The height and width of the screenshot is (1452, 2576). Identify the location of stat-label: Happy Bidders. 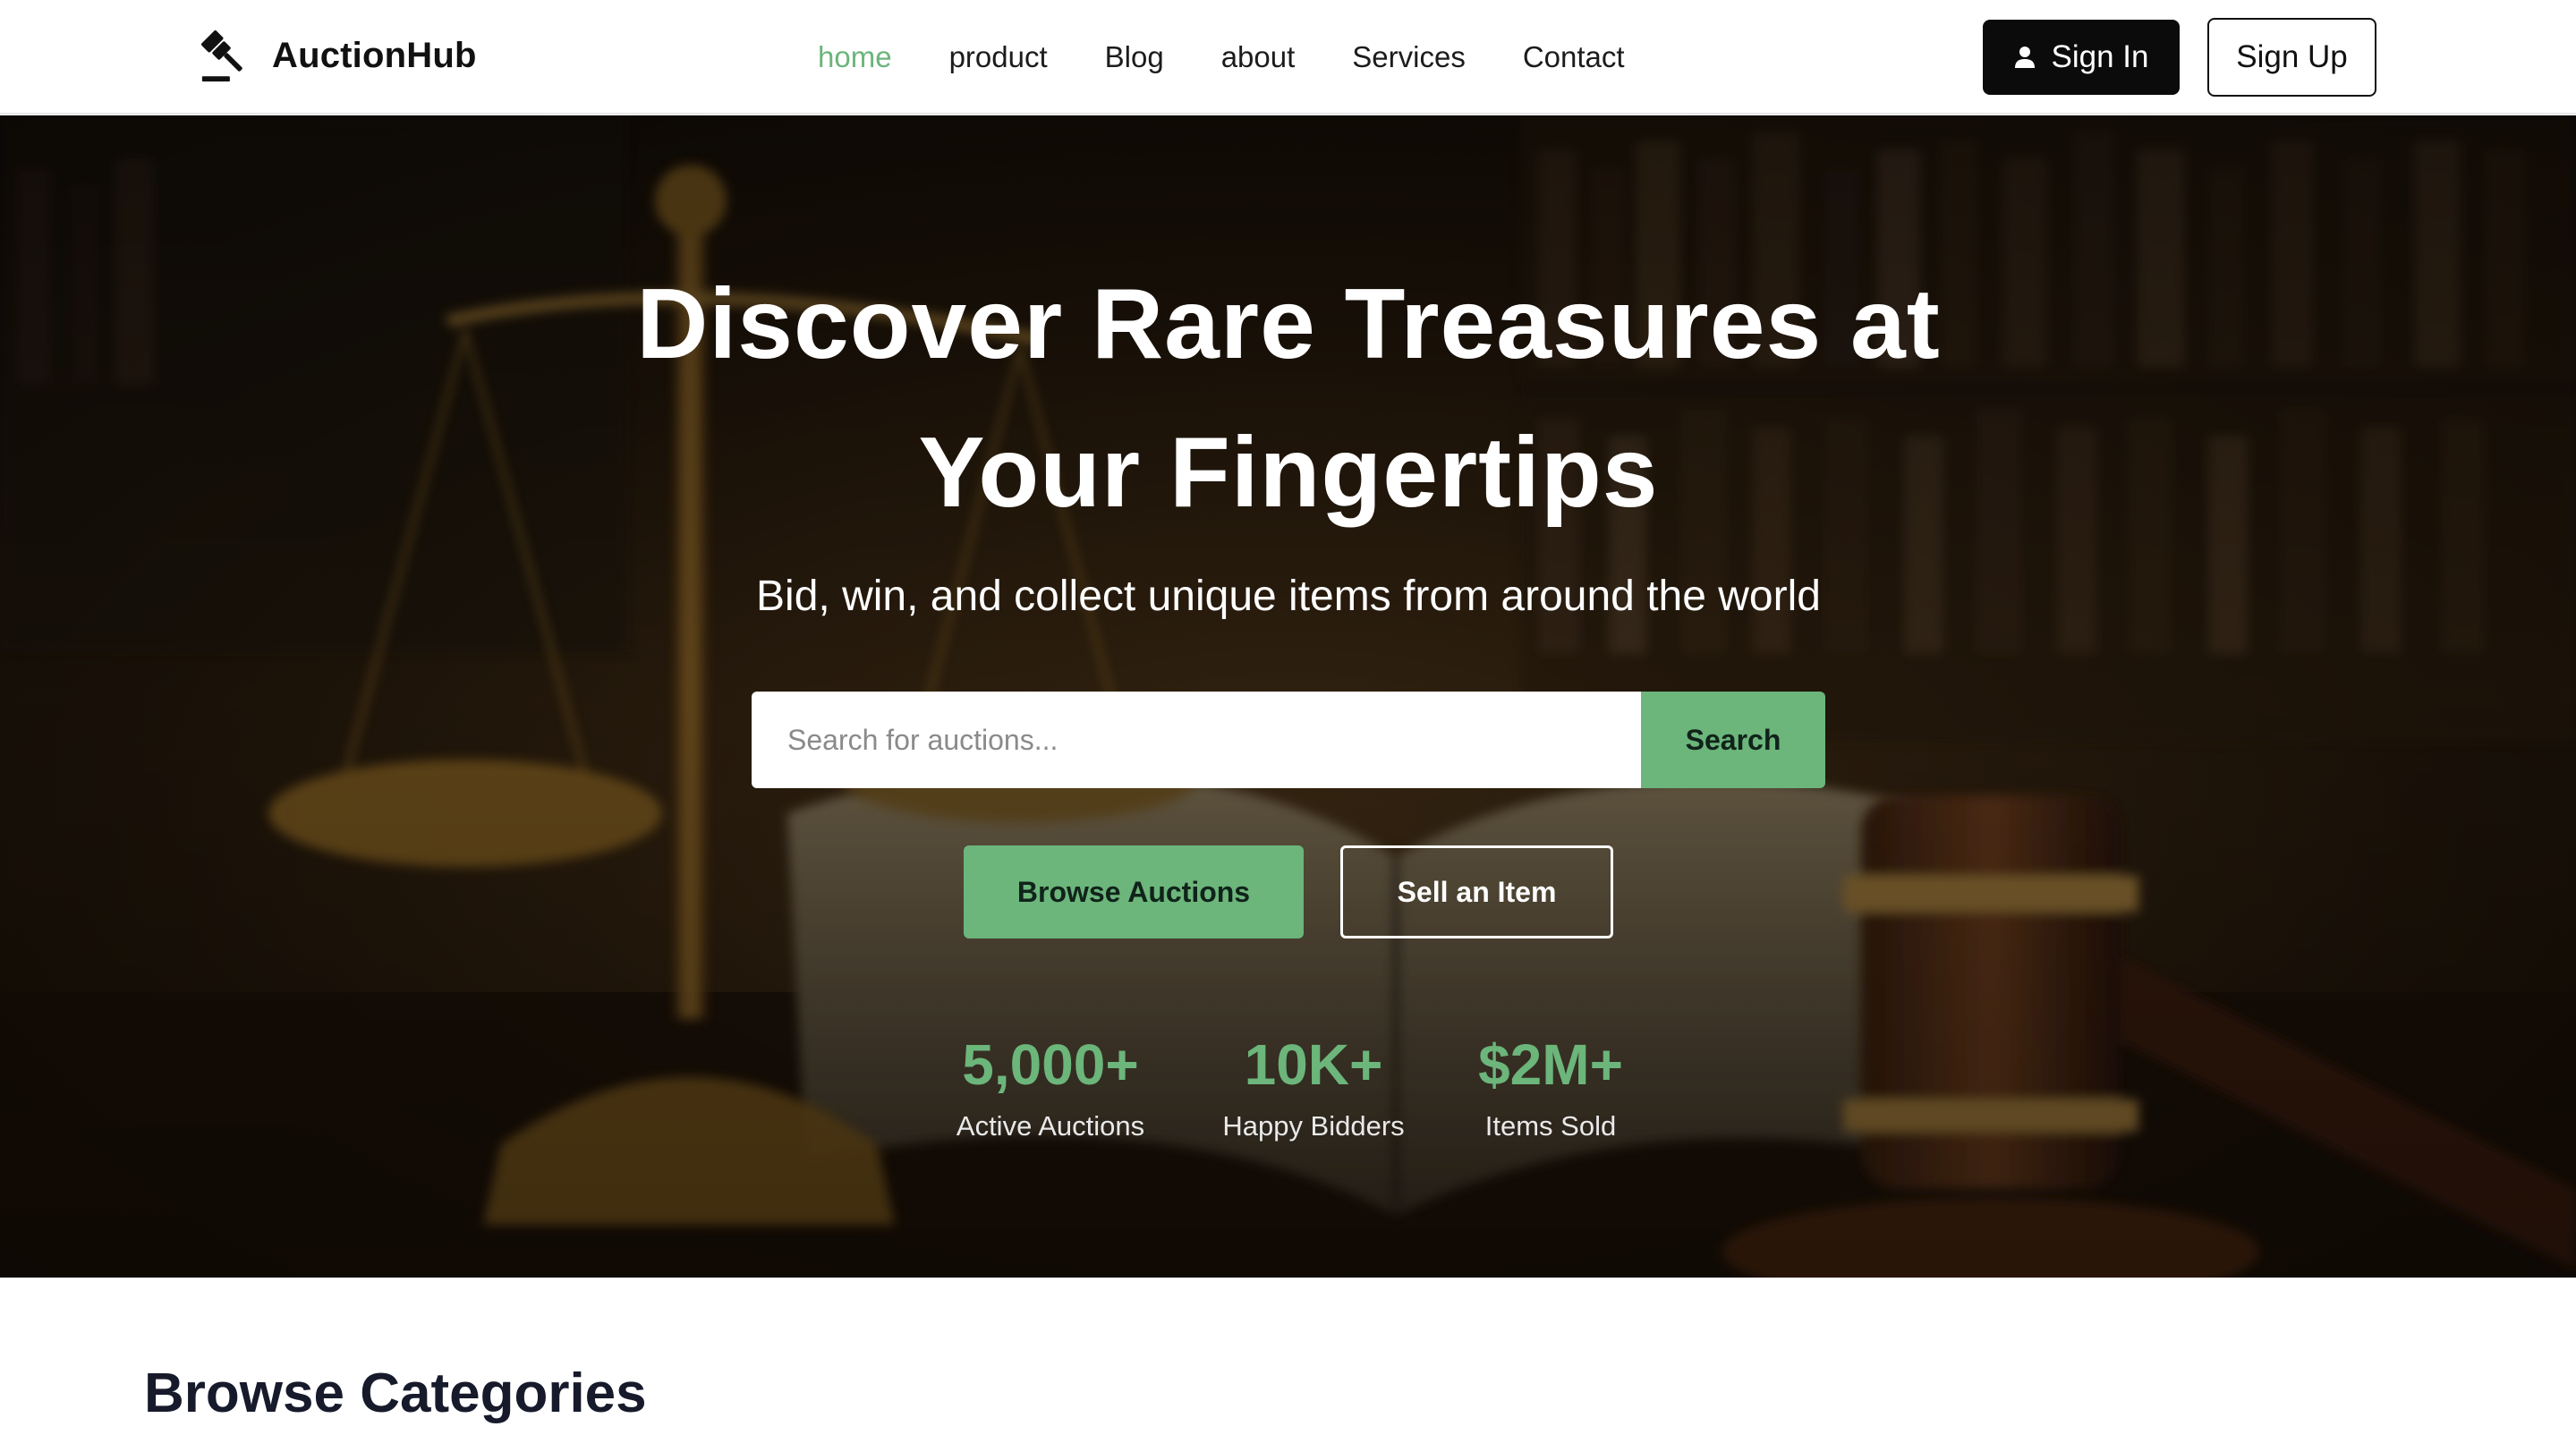
(1313, 1126).